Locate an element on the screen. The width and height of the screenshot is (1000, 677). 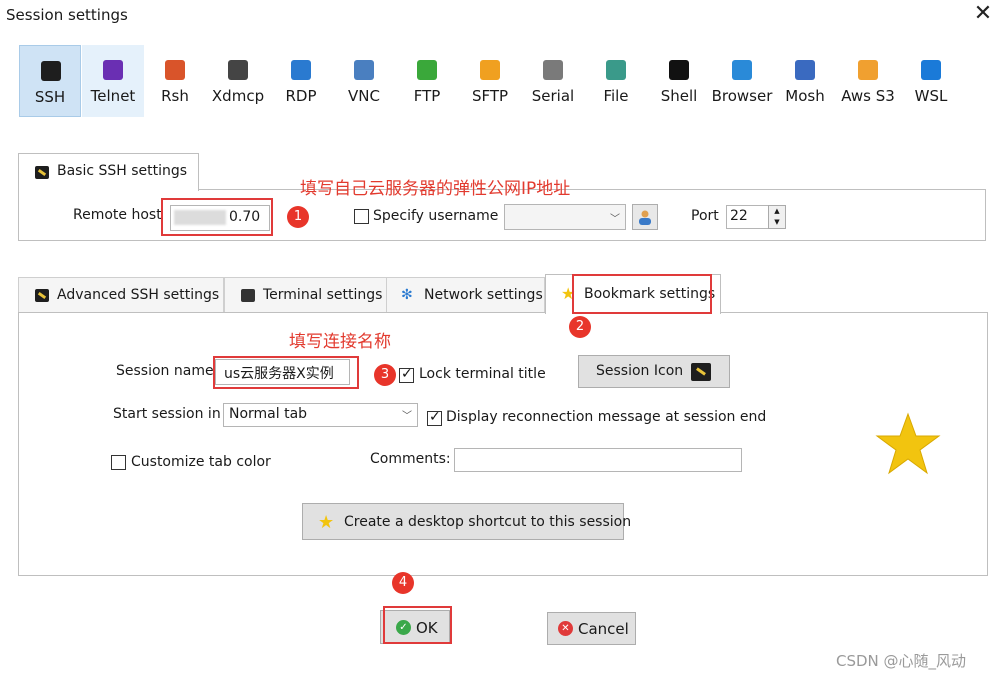
step-badge-3: 3 is located at coordinates (385, 375).